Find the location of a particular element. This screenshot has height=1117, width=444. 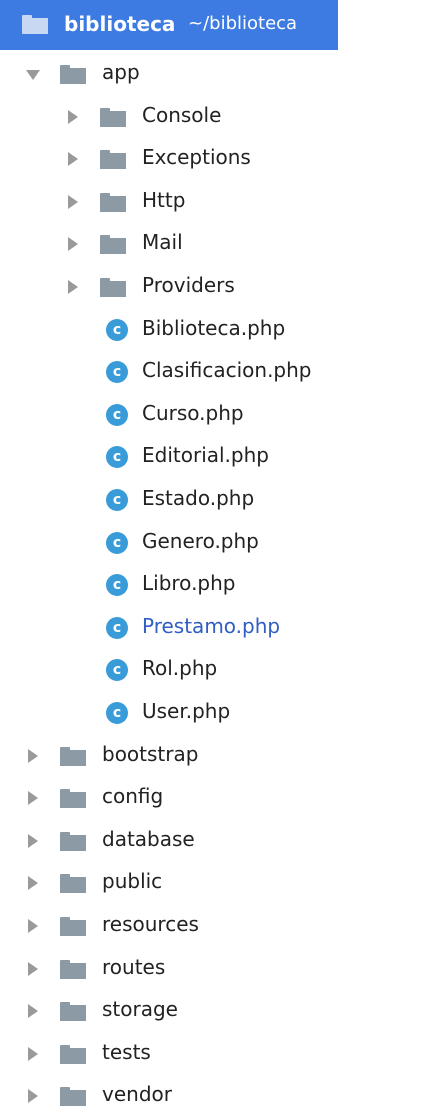

folder-label: bootstrap is located at coordinates (150, 753).